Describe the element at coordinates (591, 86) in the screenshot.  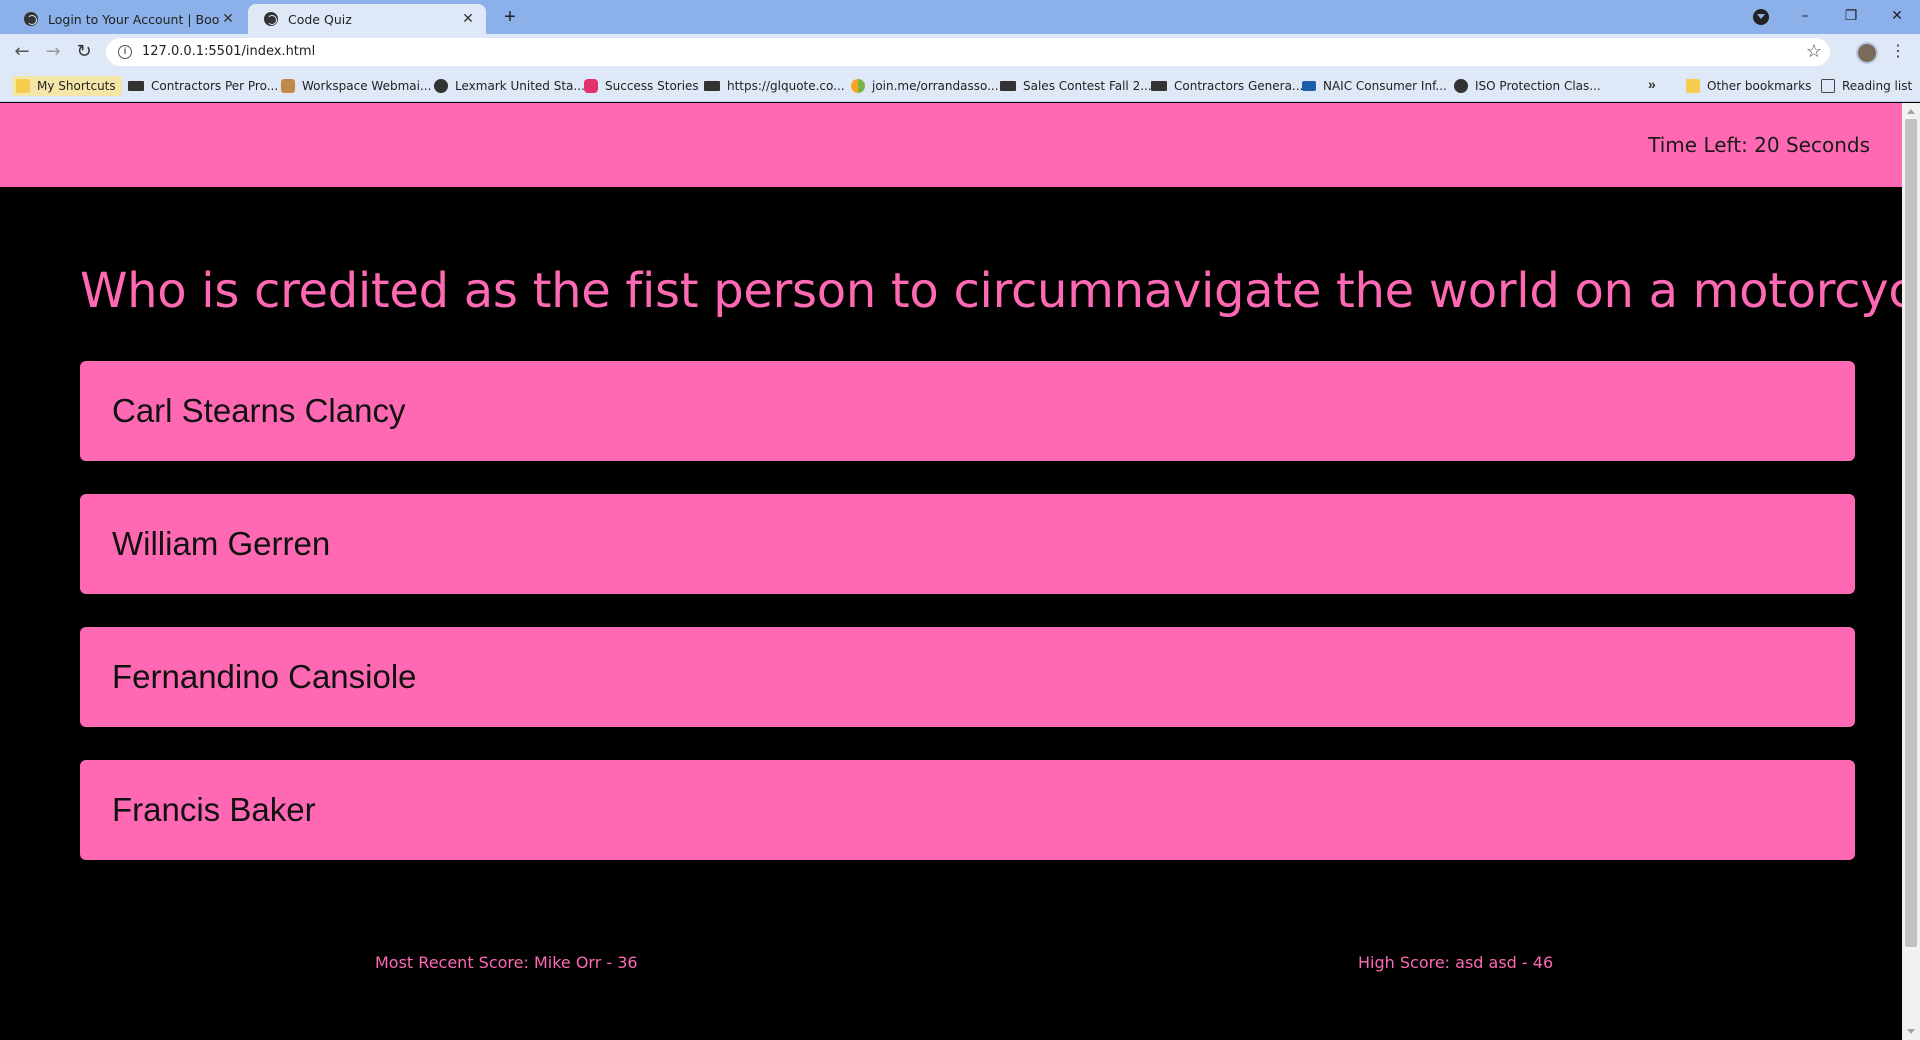
I see `instagram-icon` at that location.